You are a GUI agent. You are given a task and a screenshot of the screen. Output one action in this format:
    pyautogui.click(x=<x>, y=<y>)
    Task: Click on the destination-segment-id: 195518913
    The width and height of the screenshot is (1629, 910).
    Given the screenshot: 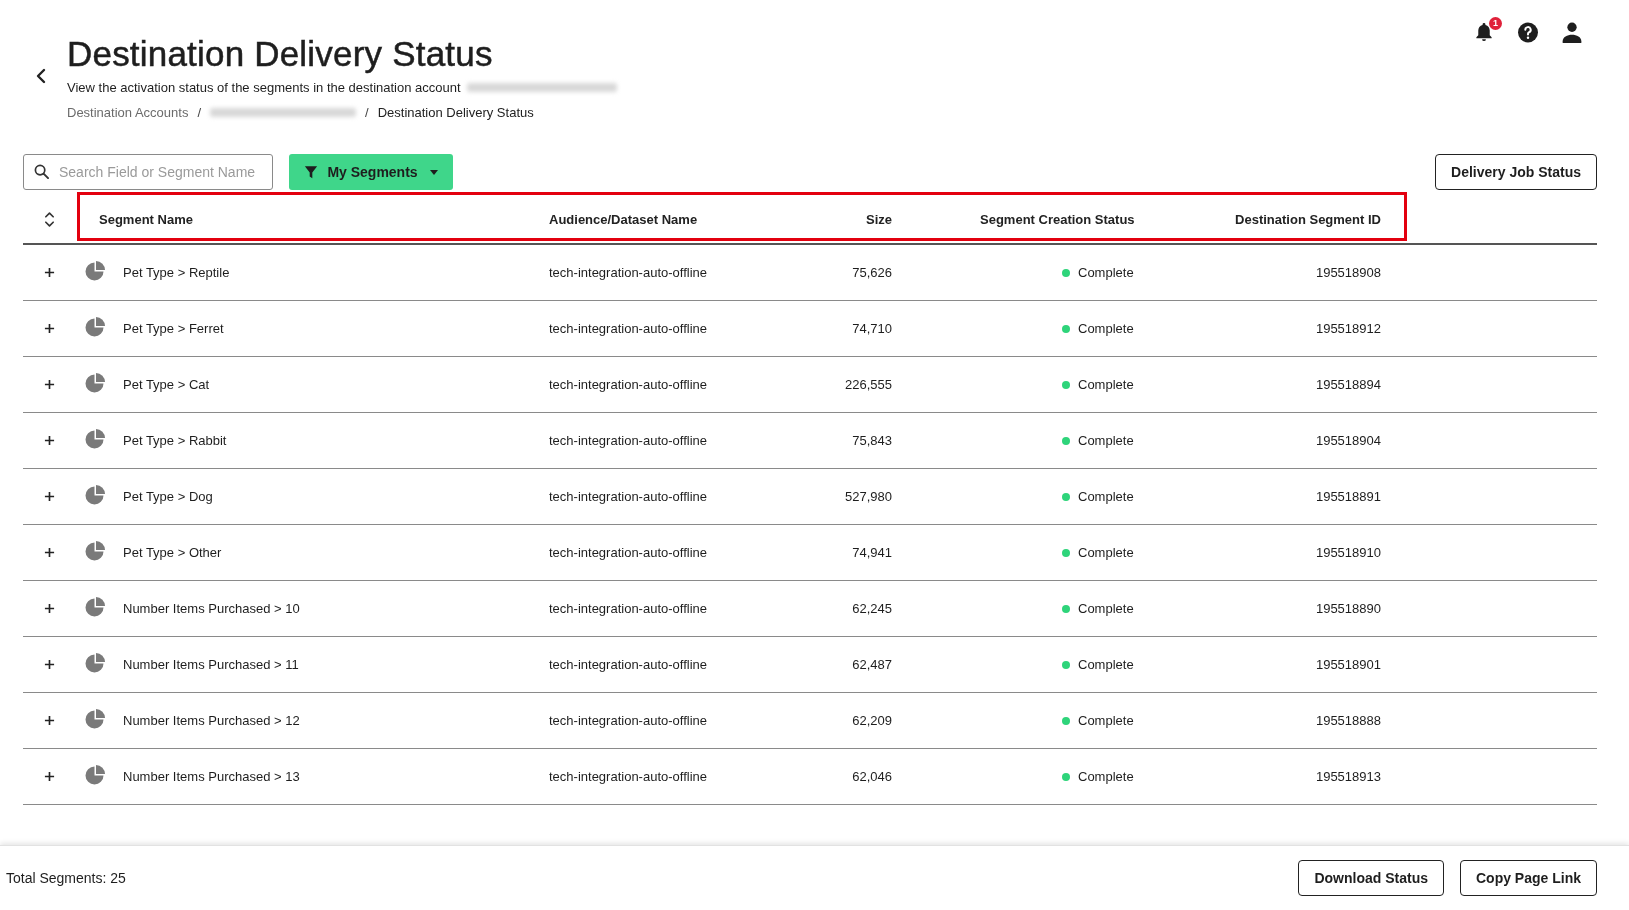 What is the action you would take?
    pyautogui.click(x=1348, y=776)
    